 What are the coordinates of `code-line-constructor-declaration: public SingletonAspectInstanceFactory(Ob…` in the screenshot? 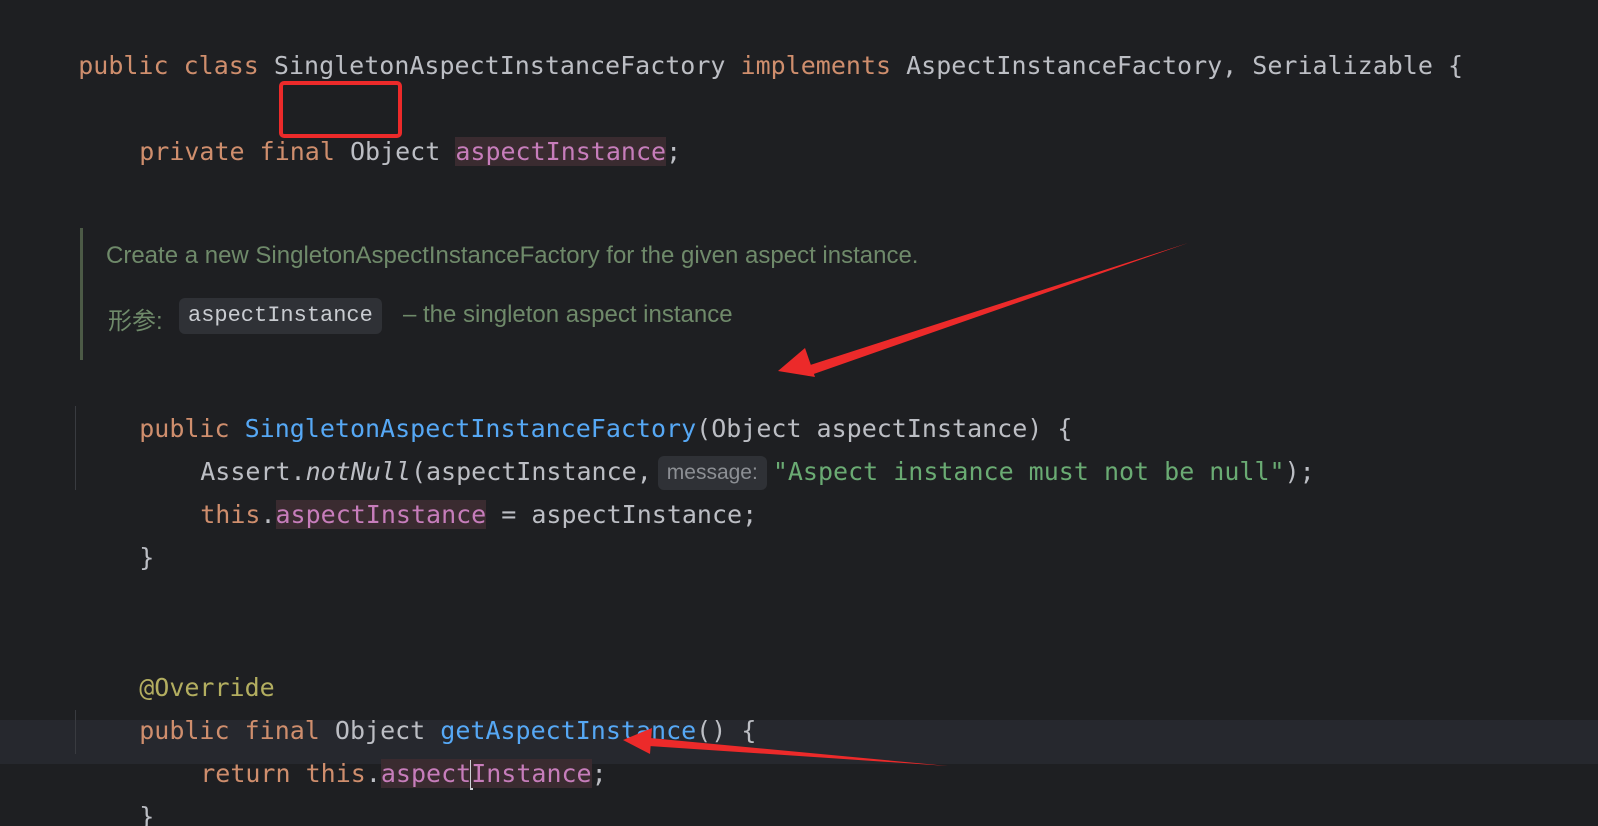 It's located at (575, 403).